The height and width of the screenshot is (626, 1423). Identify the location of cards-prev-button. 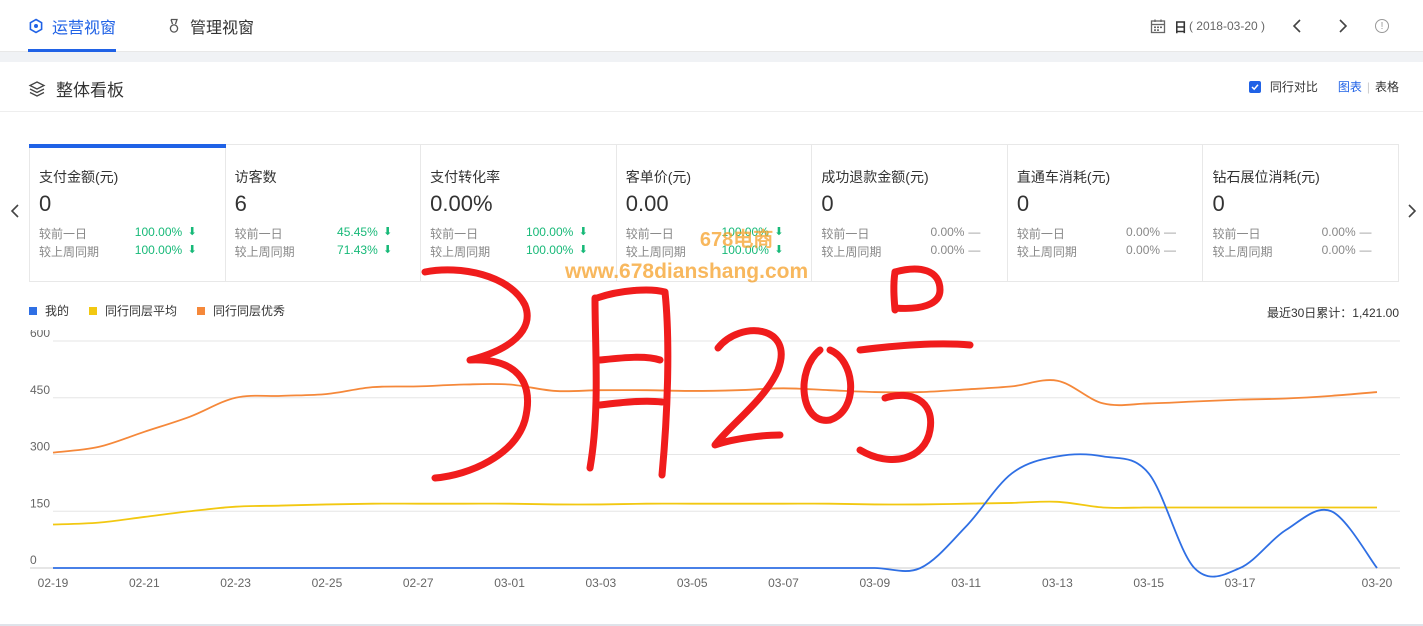
(15, 211).